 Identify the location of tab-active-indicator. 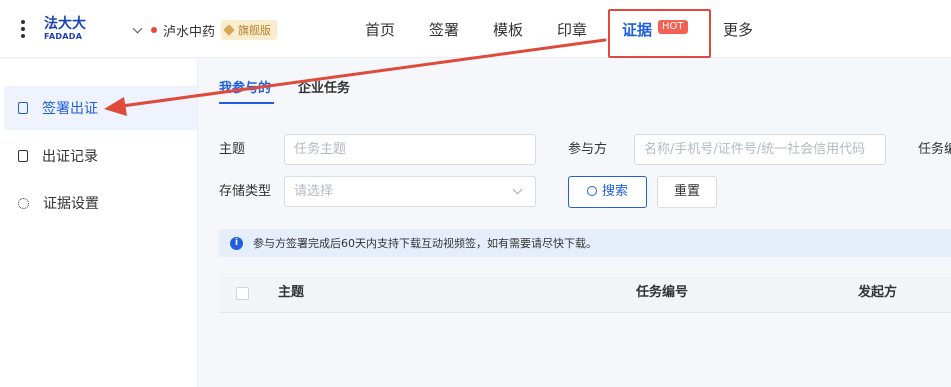
(246, 103).